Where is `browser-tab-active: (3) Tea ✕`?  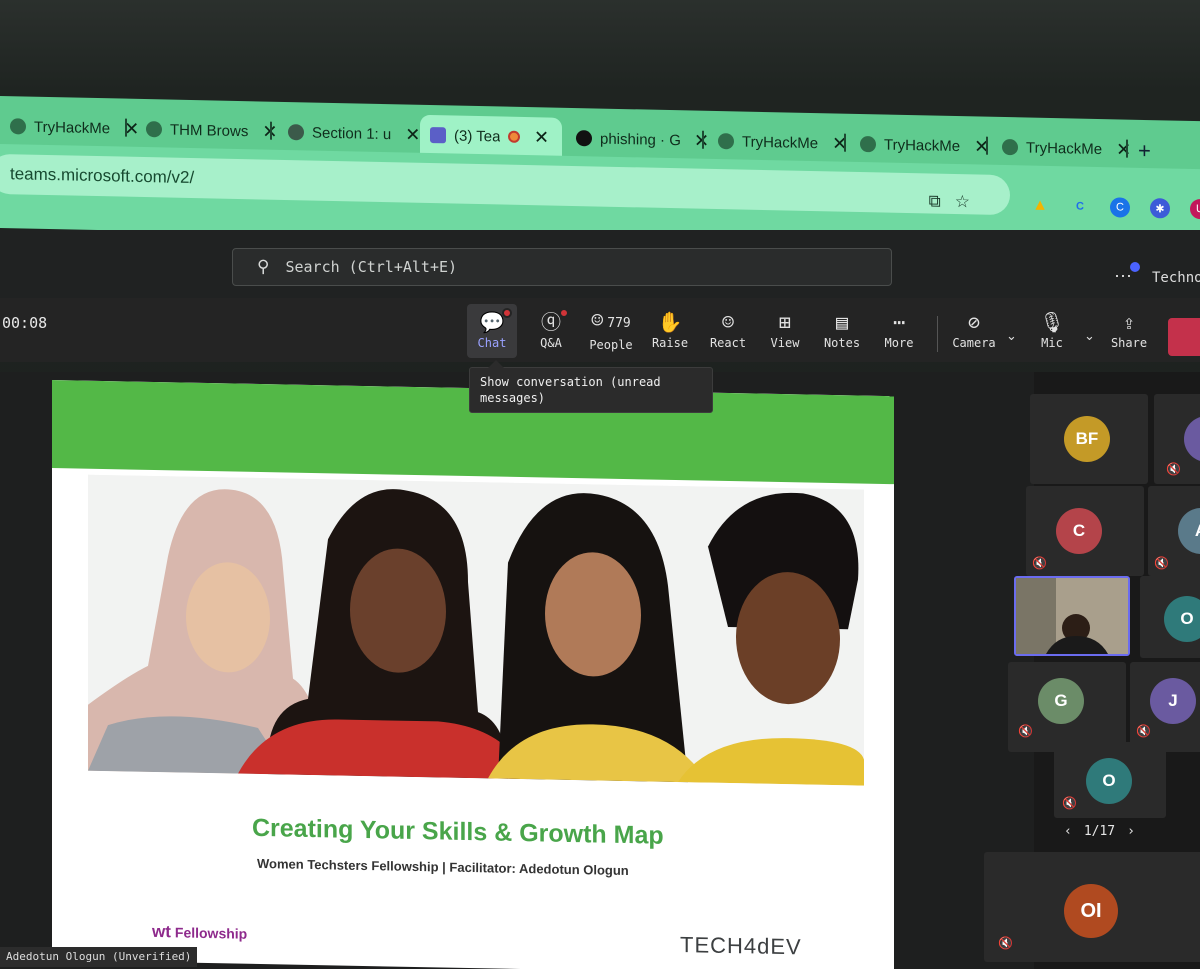 browser-tab-active: (3) Tea ✕ is located at coordinates (491, 136).